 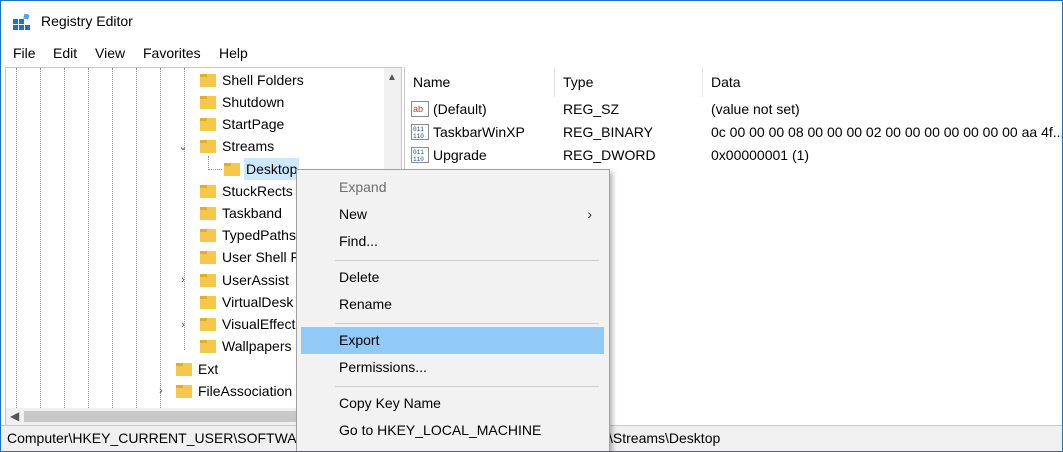 I want to click on tree-node-label: VirtualDesk, so click(x=258, y=302).